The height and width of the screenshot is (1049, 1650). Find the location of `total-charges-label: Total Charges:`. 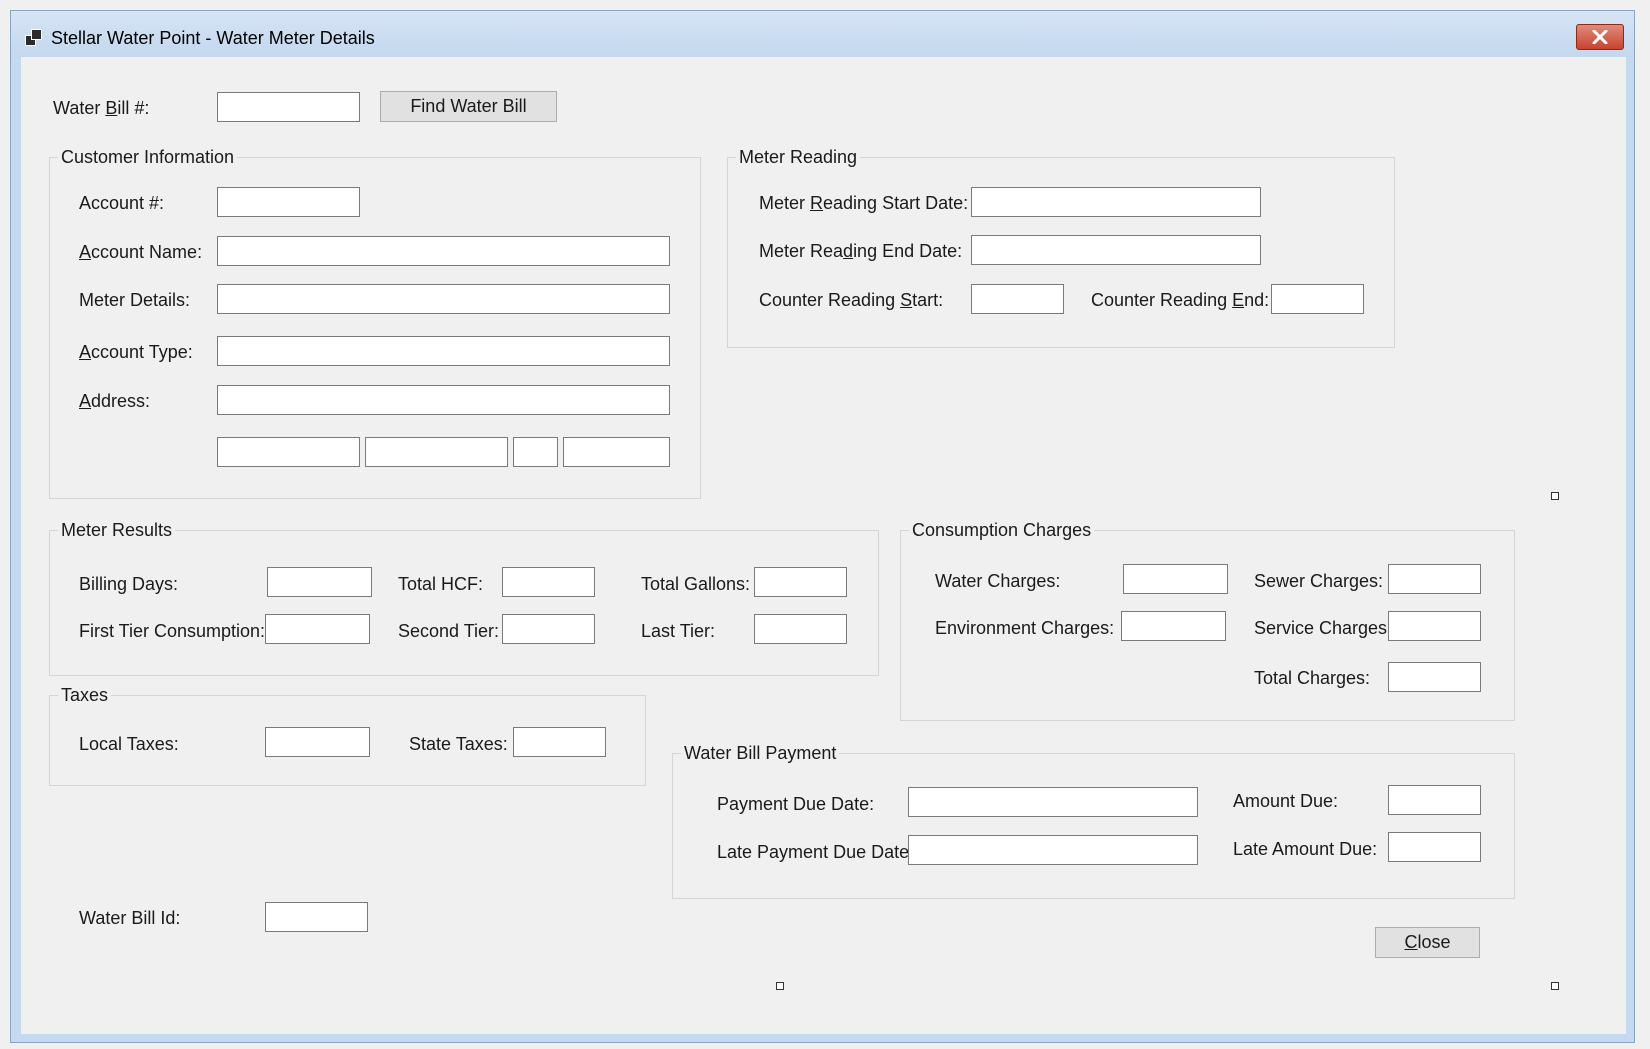

total-charges-label: Total Charges: is located at coordinates (1312, 678).